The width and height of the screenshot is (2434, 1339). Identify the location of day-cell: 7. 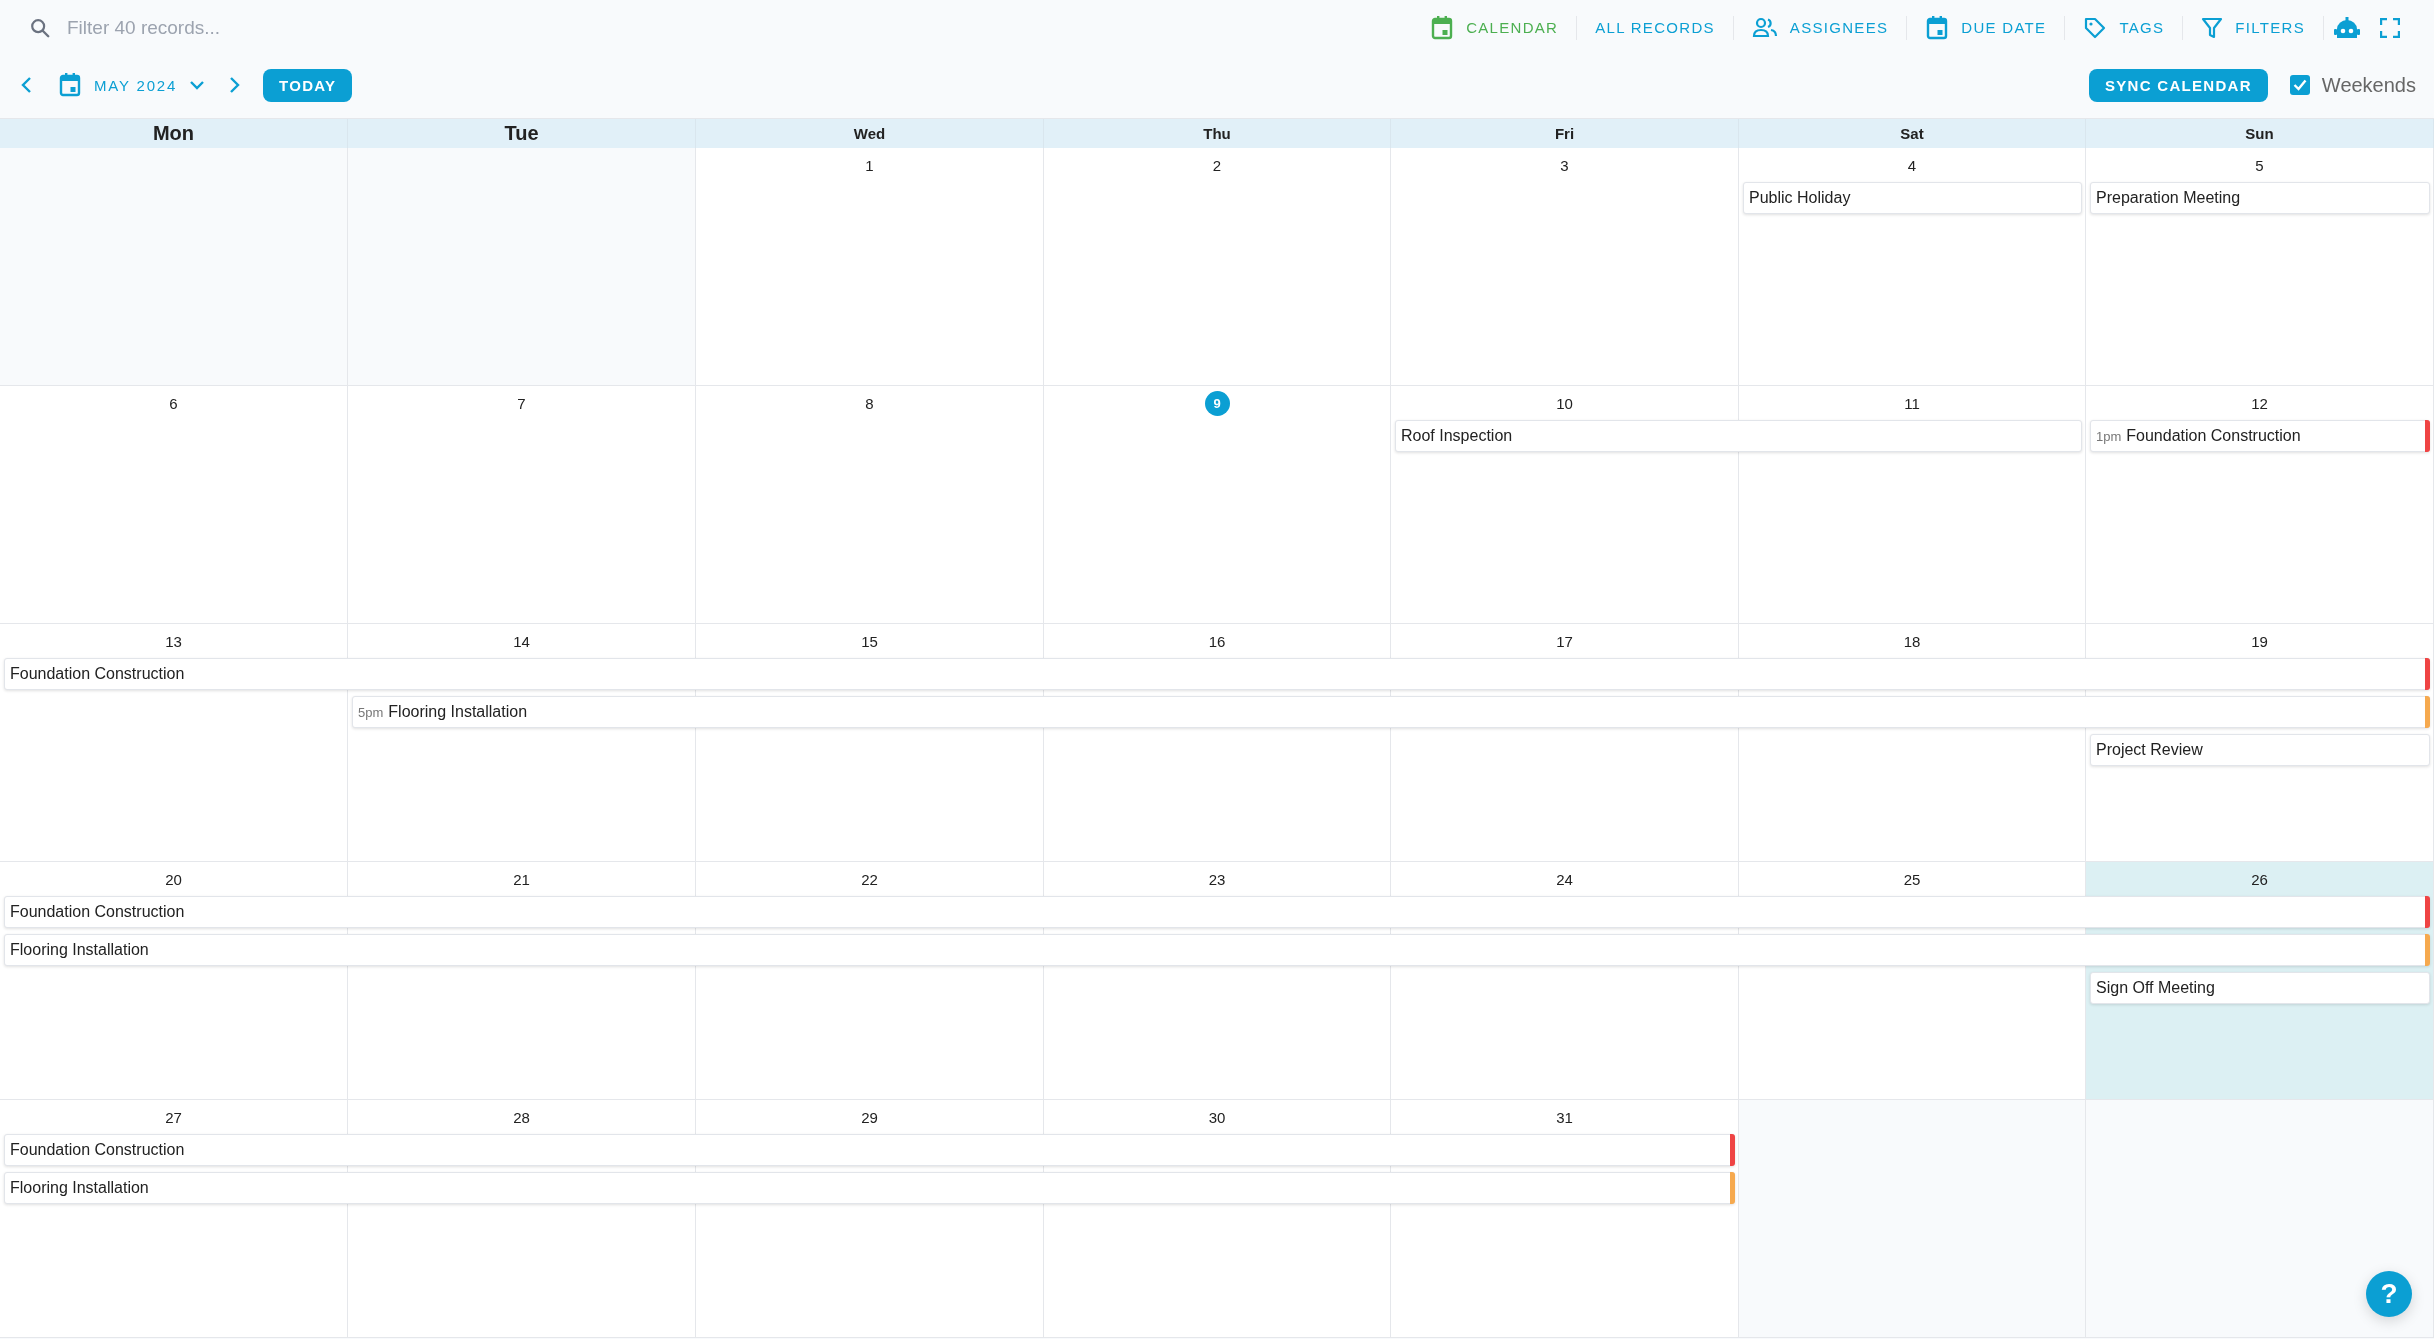
(522, 504).